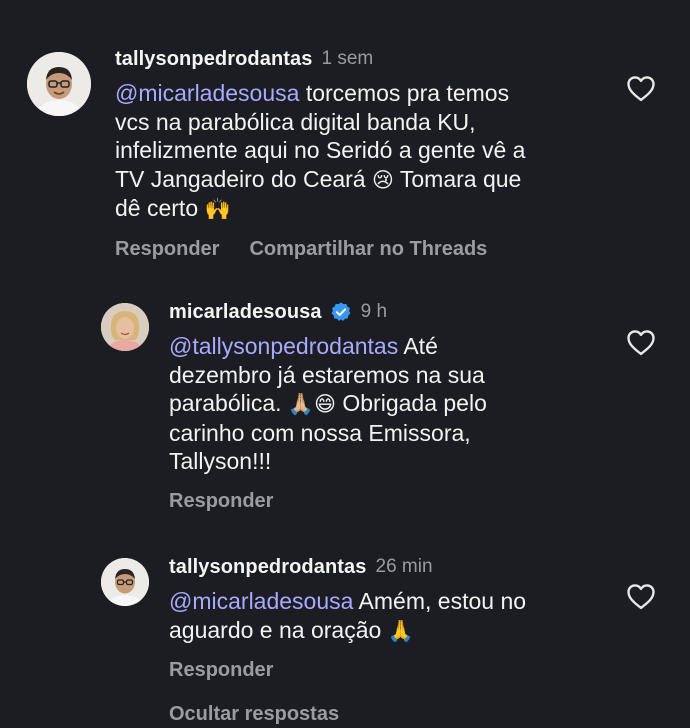 The height and width of the screenshot is (728, 690). I want to click on timestamp: 26 min, so click(404, 566).